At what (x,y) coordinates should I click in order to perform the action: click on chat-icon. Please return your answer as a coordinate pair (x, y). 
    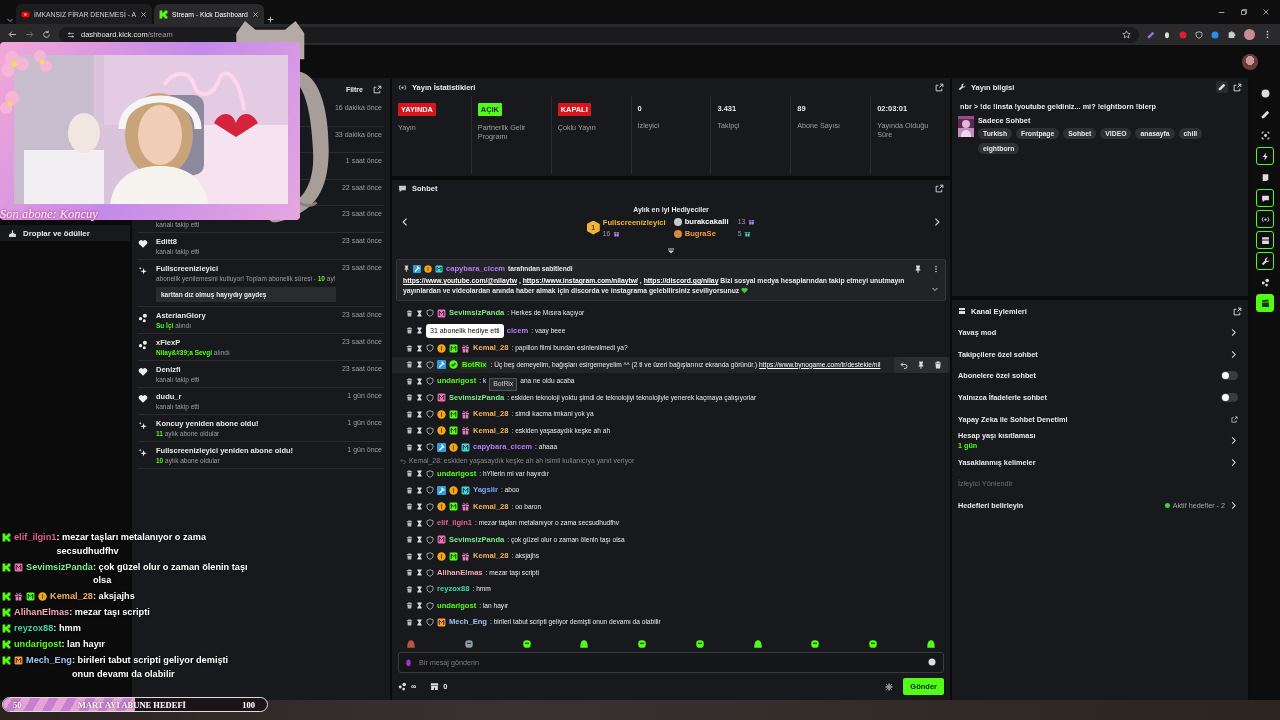
    Looking at the image, I should click on (402, 188).